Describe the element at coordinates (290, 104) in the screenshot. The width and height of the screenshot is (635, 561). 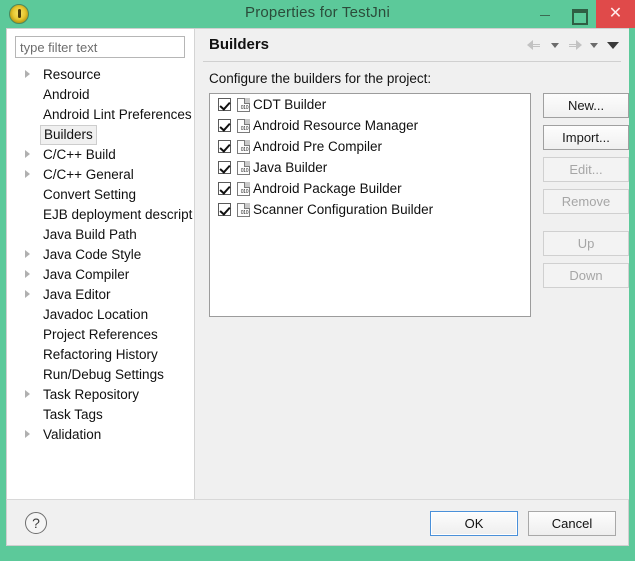
I see `builder-name: CDT Builder` at that location.